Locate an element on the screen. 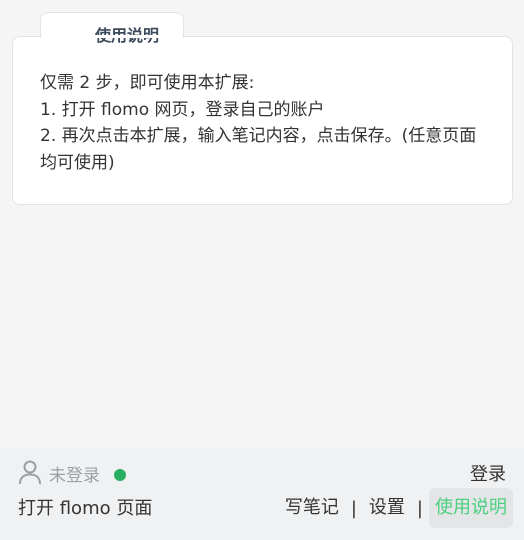 The height and width of the screenshot is (540, 524). settings-link: 设置 is located at coordinates (387, 508).